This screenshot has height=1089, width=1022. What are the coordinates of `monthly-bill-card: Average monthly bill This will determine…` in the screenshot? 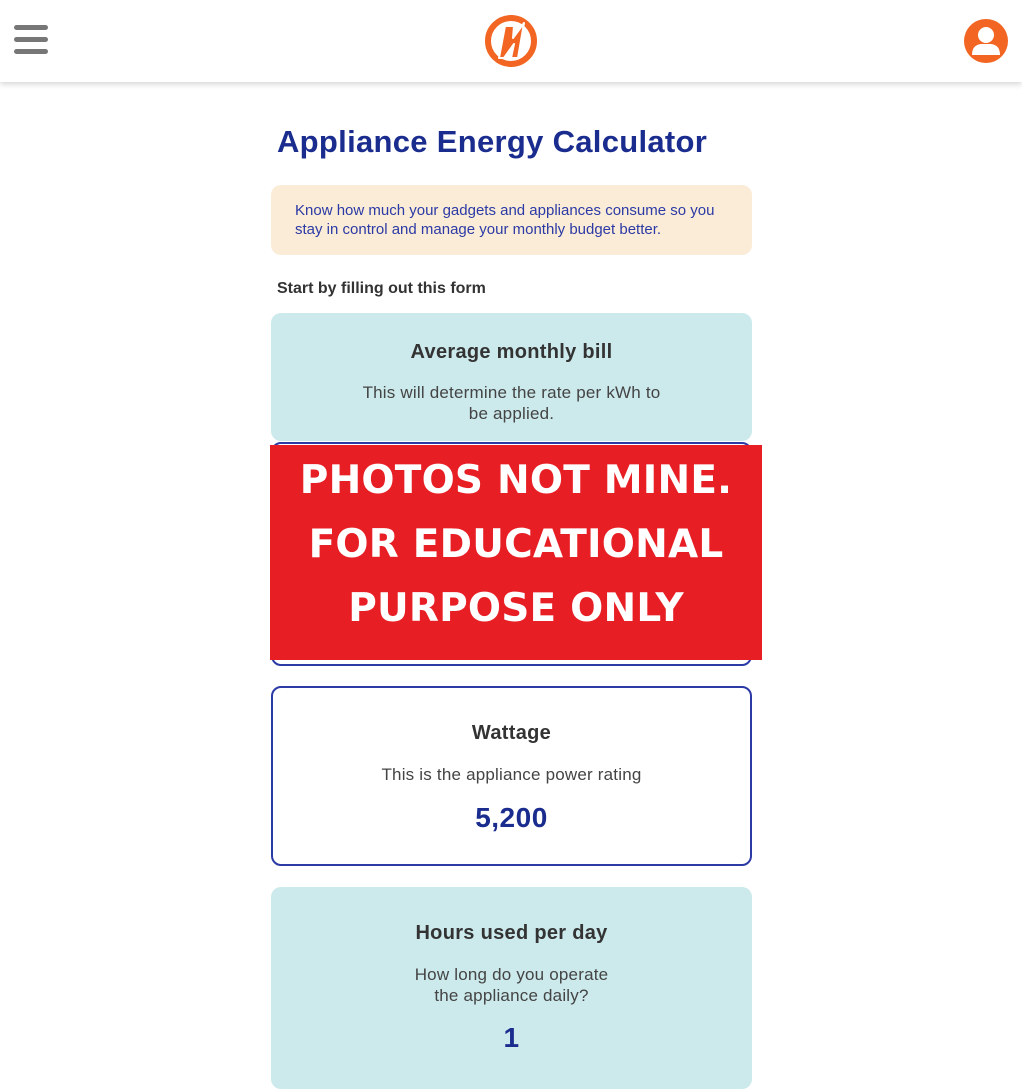 It's located at (511, 377).